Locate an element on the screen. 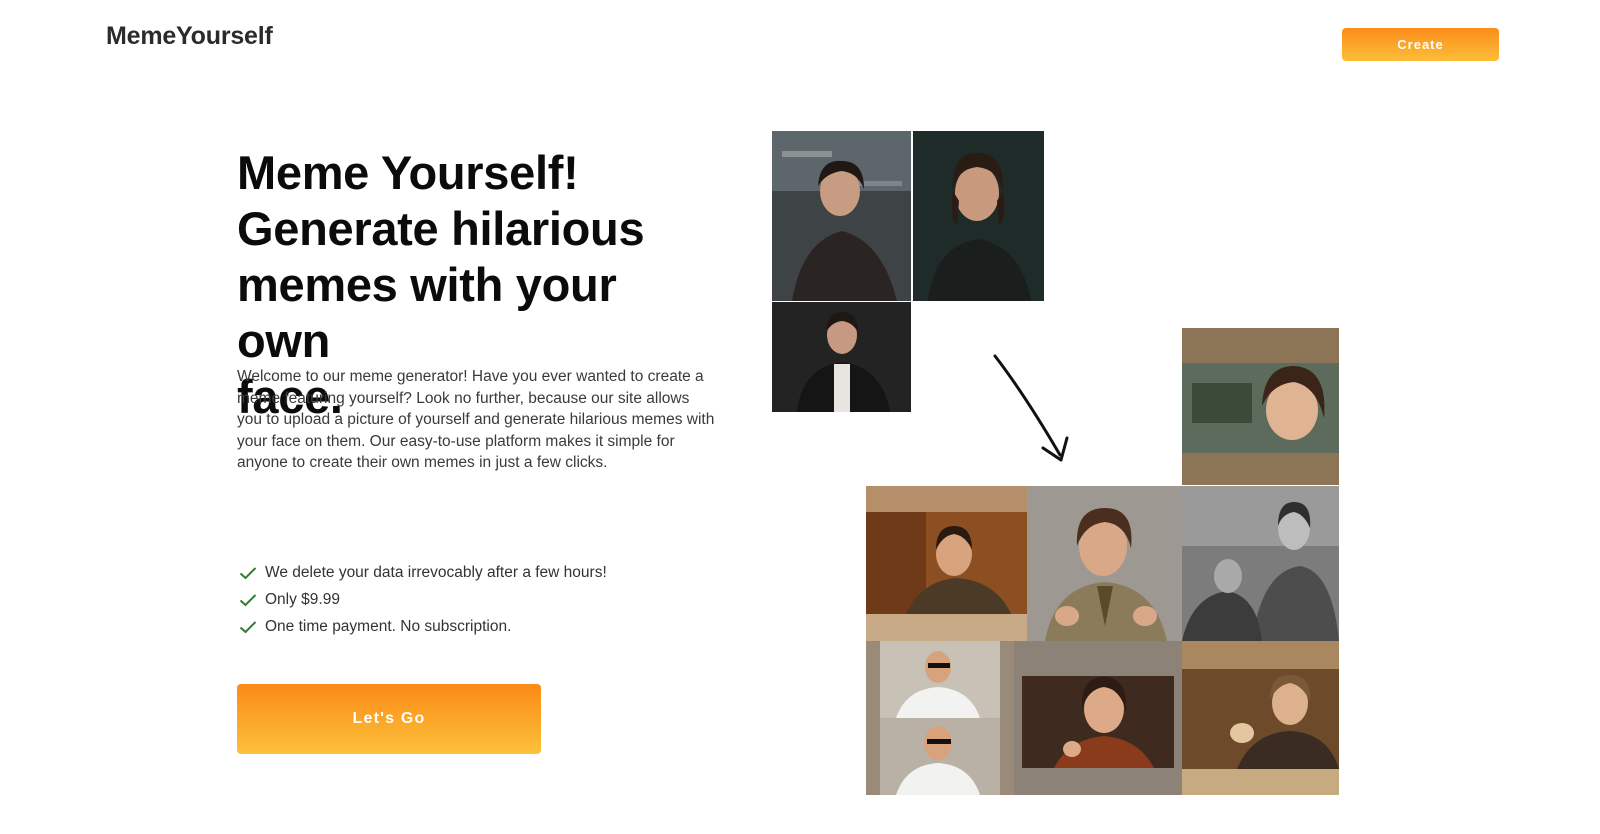 The image size is (1600, 834). feature-text: One time payment. No subscription. is located at coordinates (388, 626).